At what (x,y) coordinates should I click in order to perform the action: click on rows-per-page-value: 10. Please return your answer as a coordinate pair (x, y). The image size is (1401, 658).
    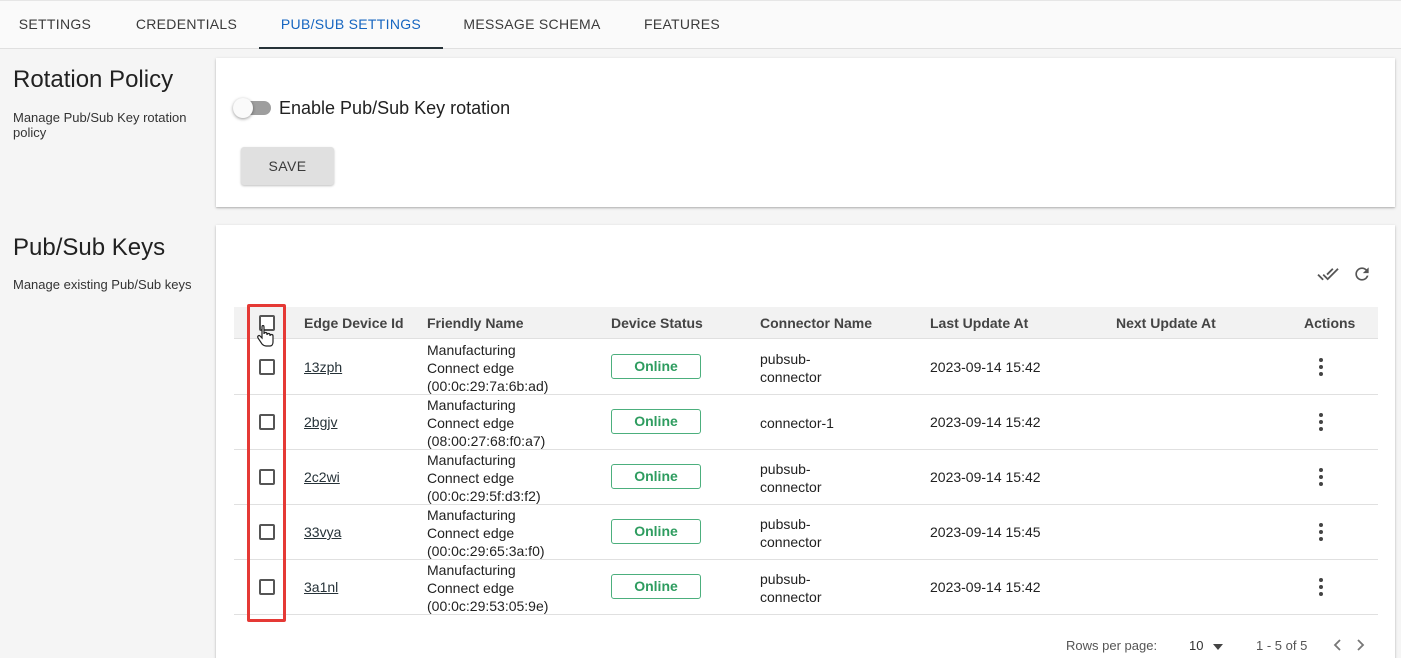
    Looking at the image, I should click on (1196, 645).